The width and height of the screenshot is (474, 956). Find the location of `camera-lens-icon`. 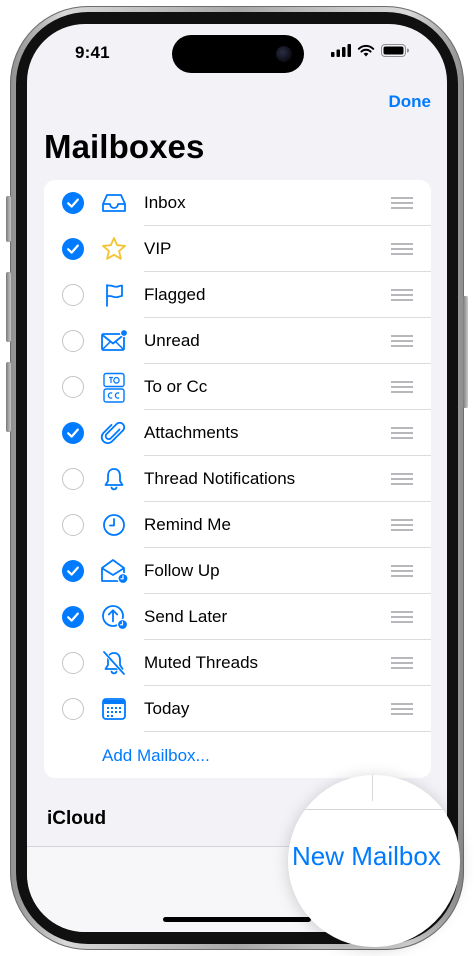

camera-lens-icon is located at coordinates (284, 54).